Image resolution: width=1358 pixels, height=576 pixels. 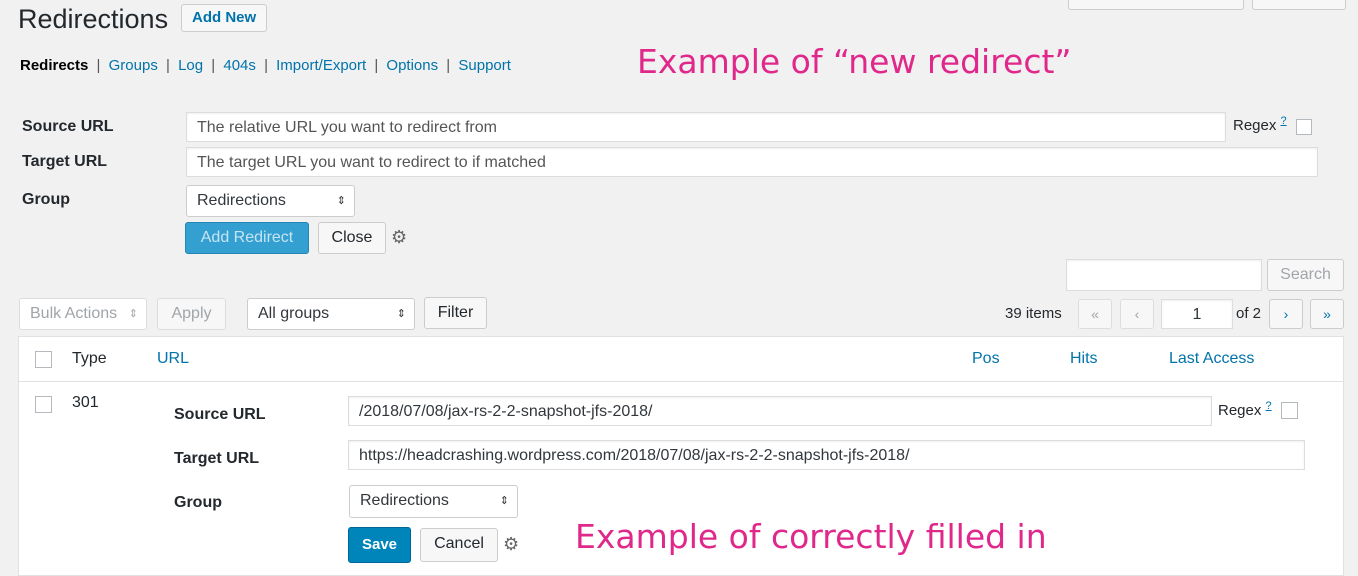 What do you see at coordinates (220, 414) in the screenshot?
I see `edit-source-url-label: Source URL` at bounding box center [220, 414].